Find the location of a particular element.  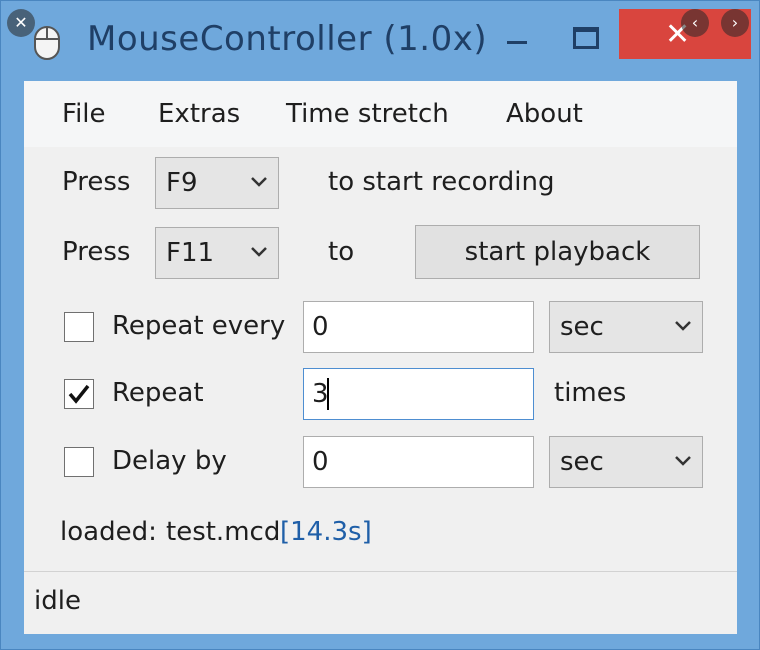

repeat-every-value: 0 is located at coordinates (320, 327).